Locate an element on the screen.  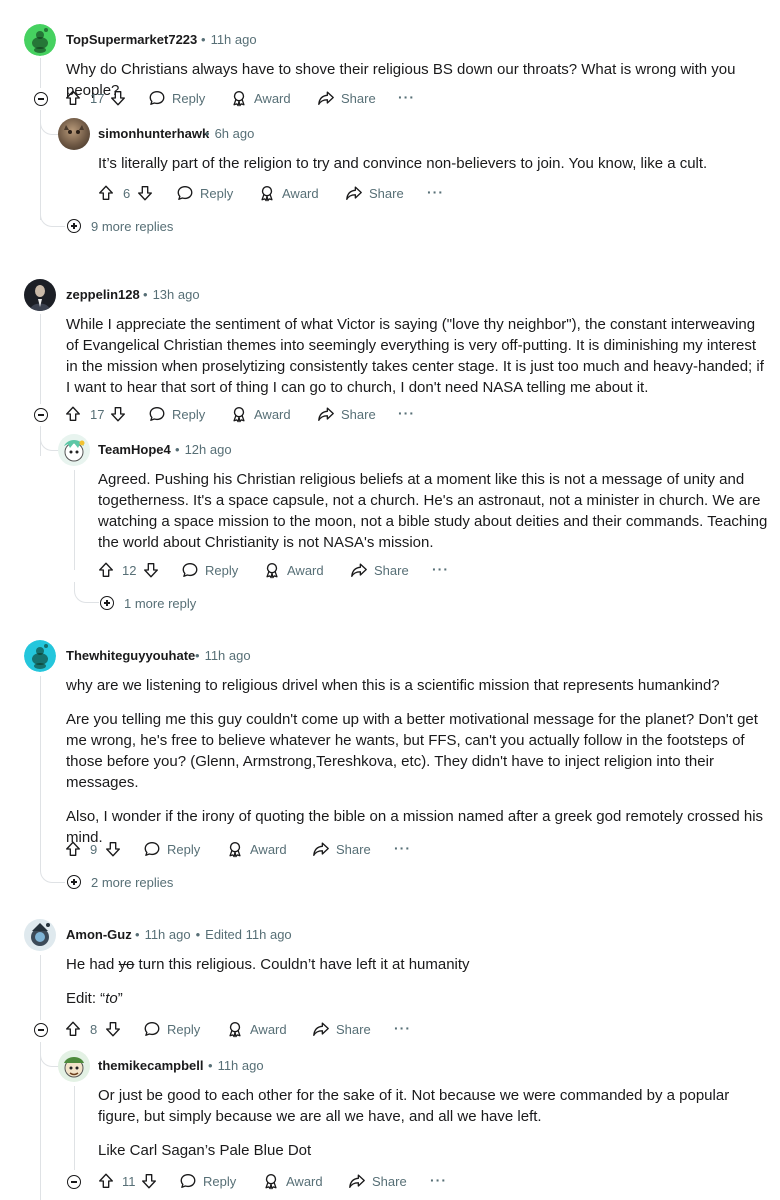
share-icon is located at coordinates (354, 193).